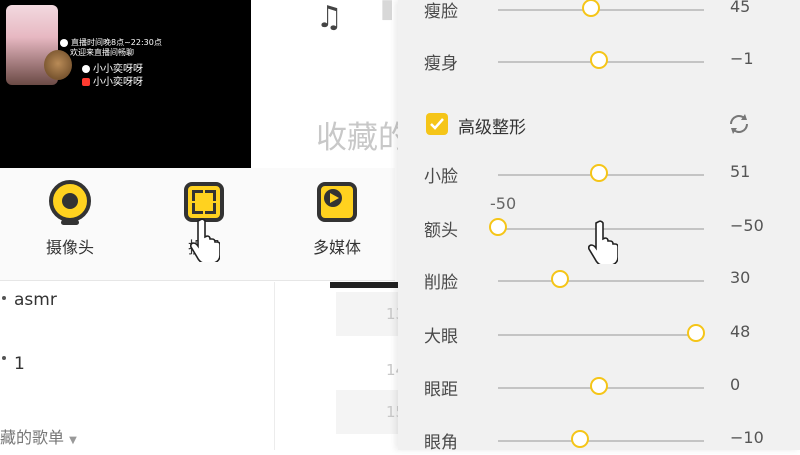  I want to click on slider-value: 30, so click(740, 277).